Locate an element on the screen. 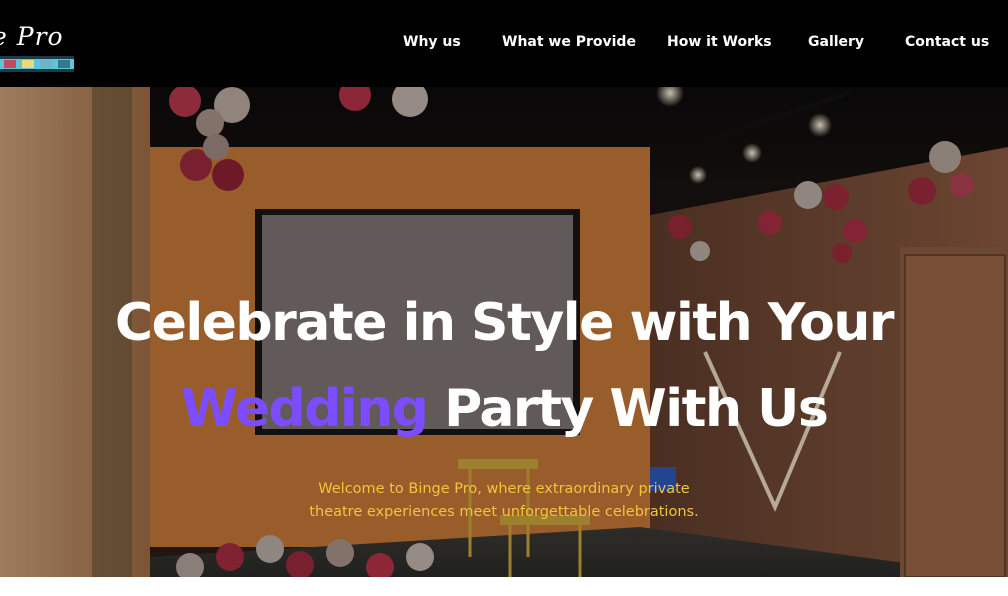 The height and width of the screenshot is (596, 1008). hero-headline-line-2: Wedding Party With Us is located at coordinates (504, 409).